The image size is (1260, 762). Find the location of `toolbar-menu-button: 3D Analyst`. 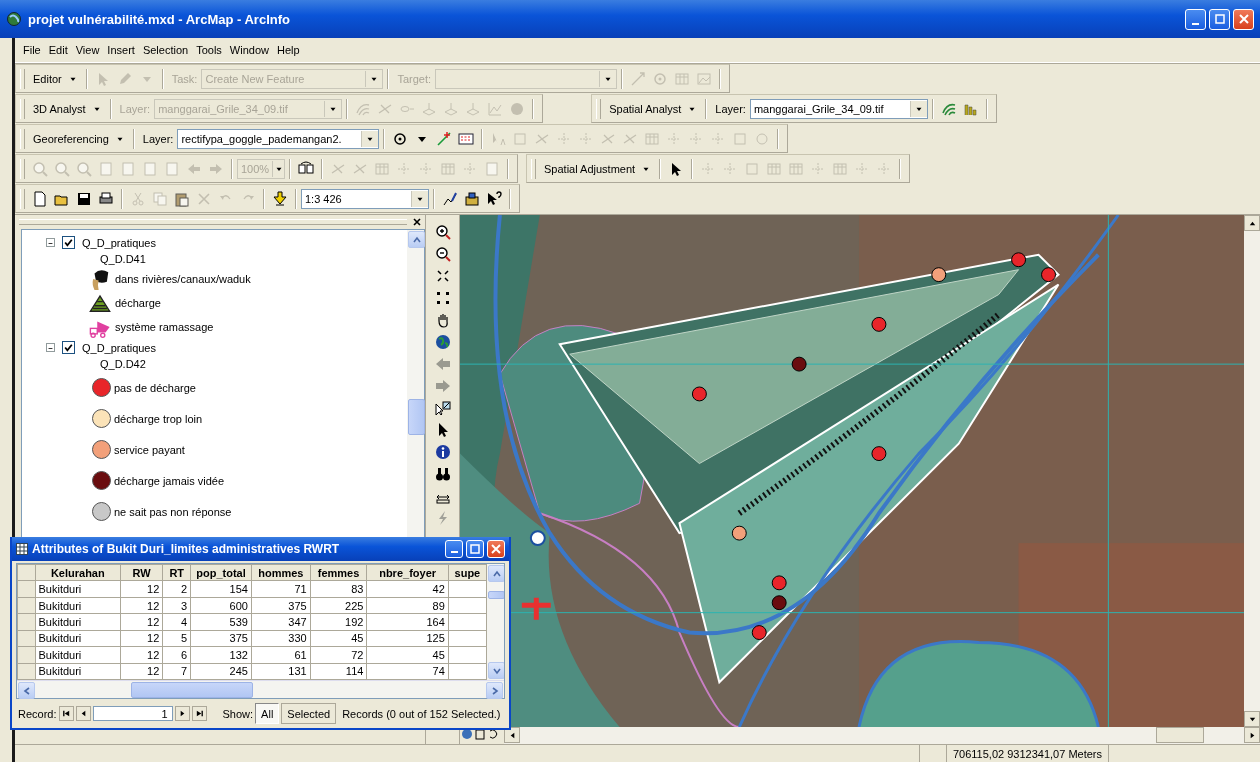

toolbar-menu-button: 3D Analyst is located at coordinates (67, 108).